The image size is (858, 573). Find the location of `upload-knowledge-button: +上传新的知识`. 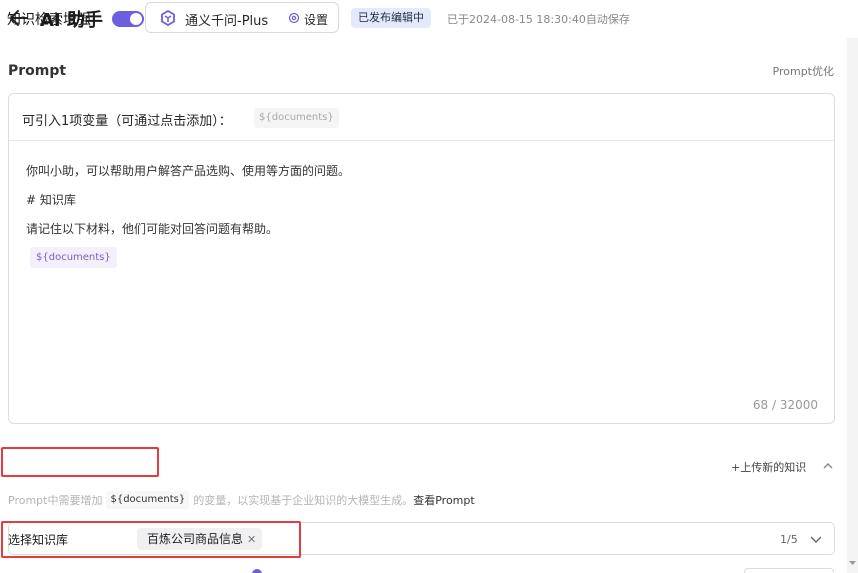

upload-knowledge-button: +上传新的知识 is located at coordinates (768, 467).